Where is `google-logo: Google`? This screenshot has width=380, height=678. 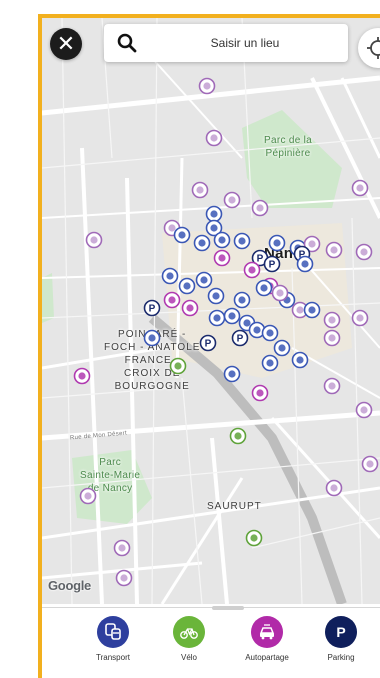
google-logo: Google is located at coordinates (69, 585).